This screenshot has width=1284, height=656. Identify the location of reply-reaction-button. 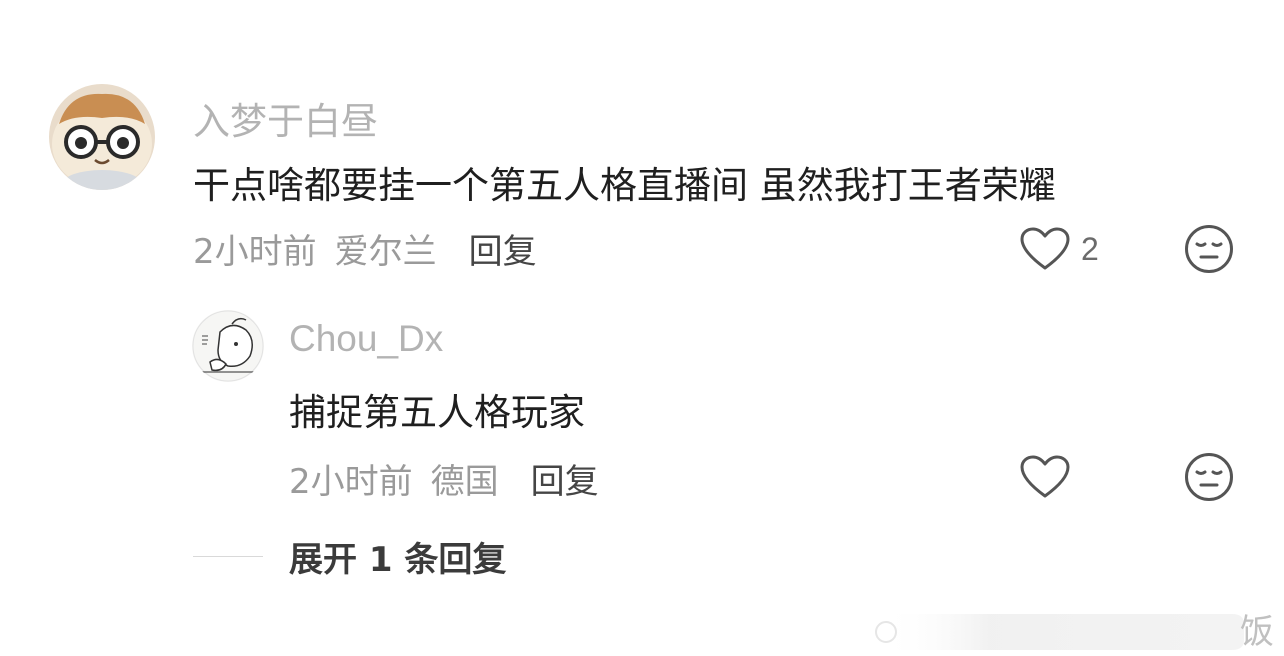
(1209, 479).